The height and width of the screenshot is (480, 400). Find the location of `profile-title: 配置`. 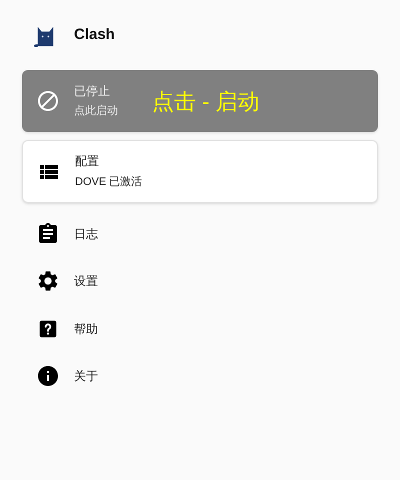

profile-title: 配置 is located at coordinates (87, 161).